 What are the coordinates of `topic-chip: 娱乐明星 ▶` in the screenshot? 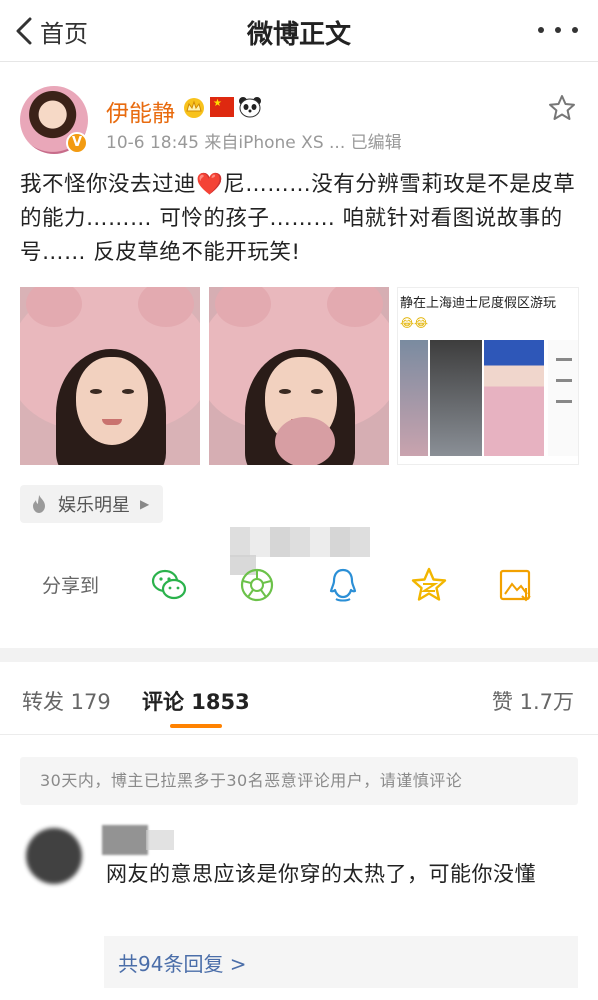 It's located at (92, 504).